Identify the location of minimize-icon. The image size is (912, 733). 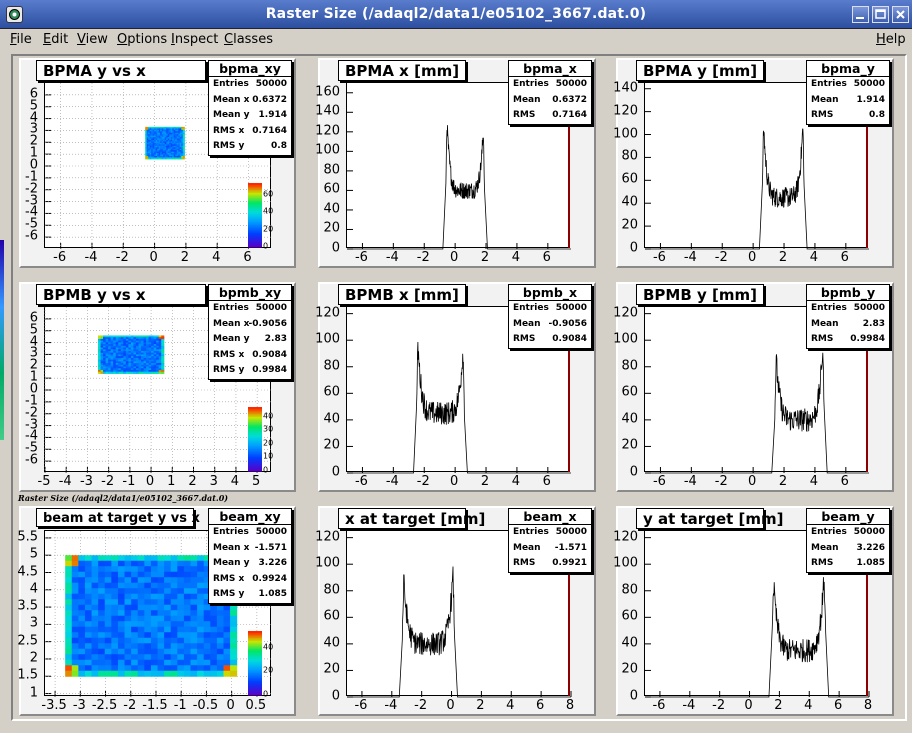
(860, 14).